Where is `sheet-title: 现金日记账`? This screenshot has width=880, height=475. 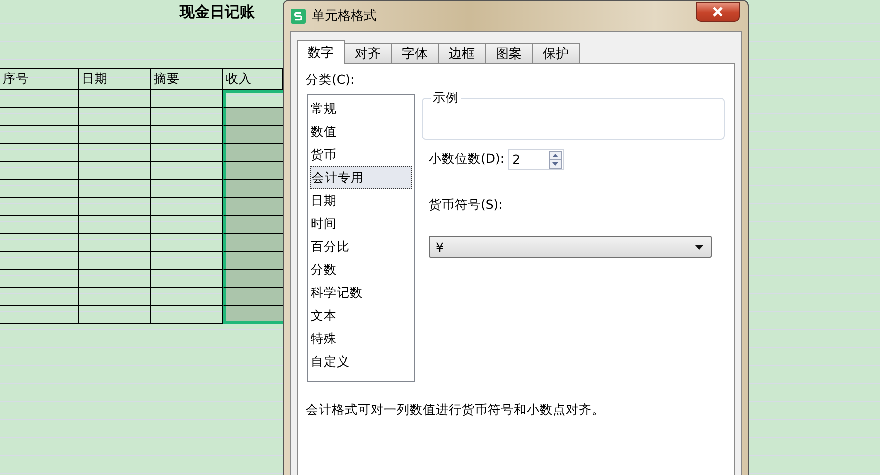 sheet-title: 现金日记账 is located at coordinates (217, 12).